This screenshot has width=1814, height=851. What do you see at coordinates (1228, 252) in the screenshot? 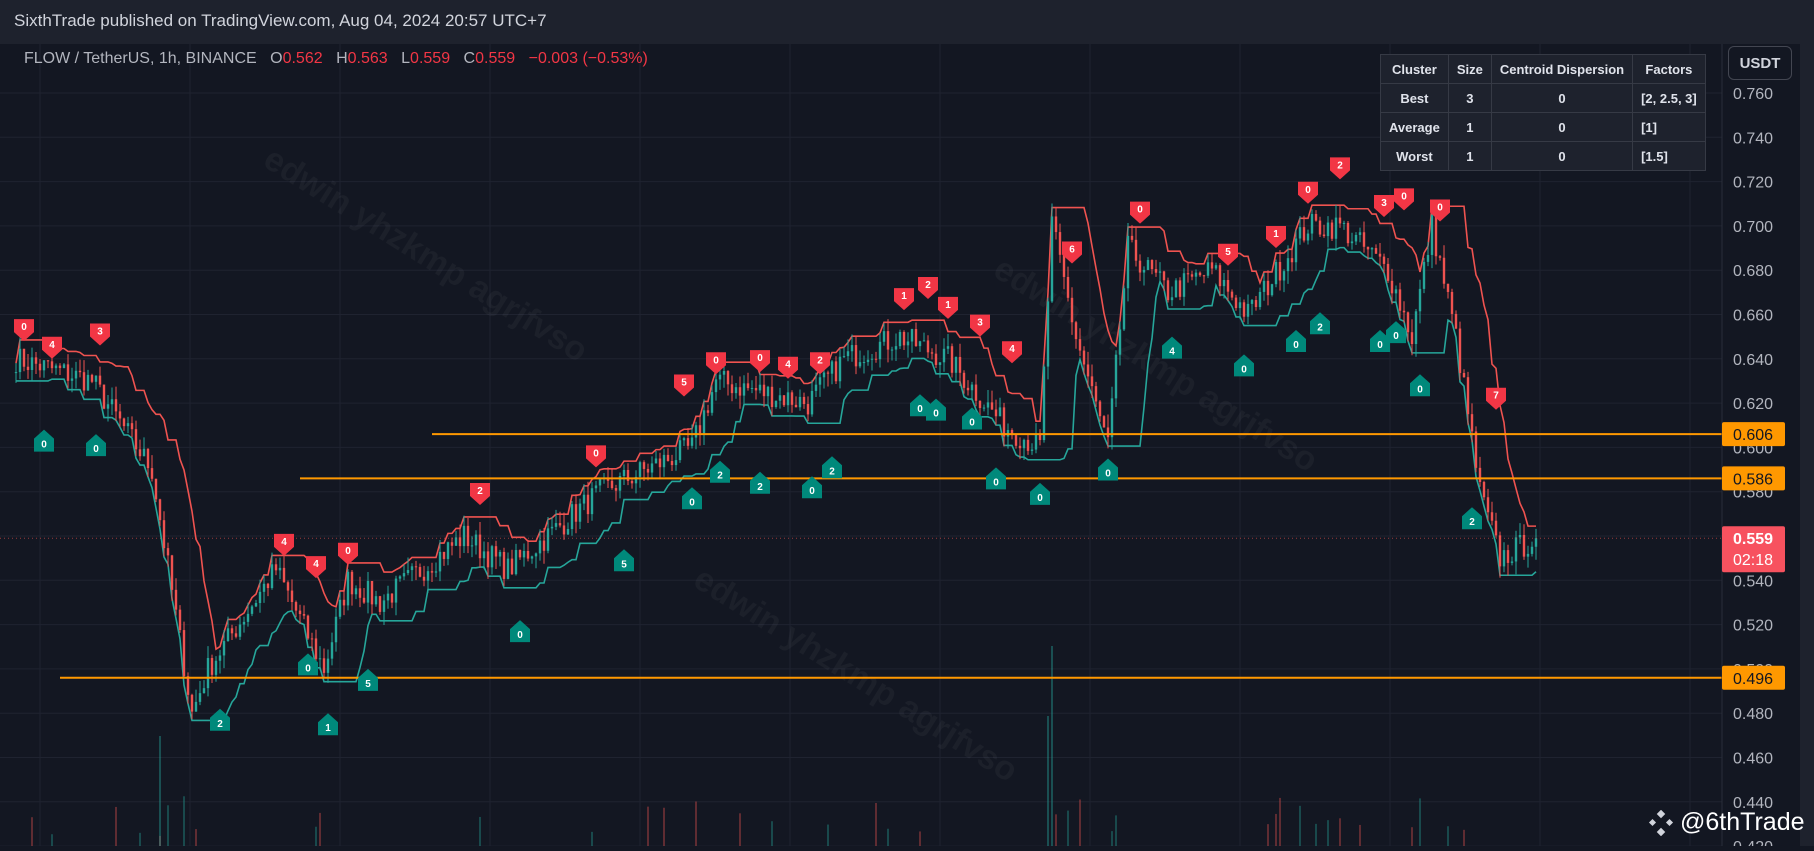
I see `sell-signal-label: 5` at bounding box center [1228, 252].